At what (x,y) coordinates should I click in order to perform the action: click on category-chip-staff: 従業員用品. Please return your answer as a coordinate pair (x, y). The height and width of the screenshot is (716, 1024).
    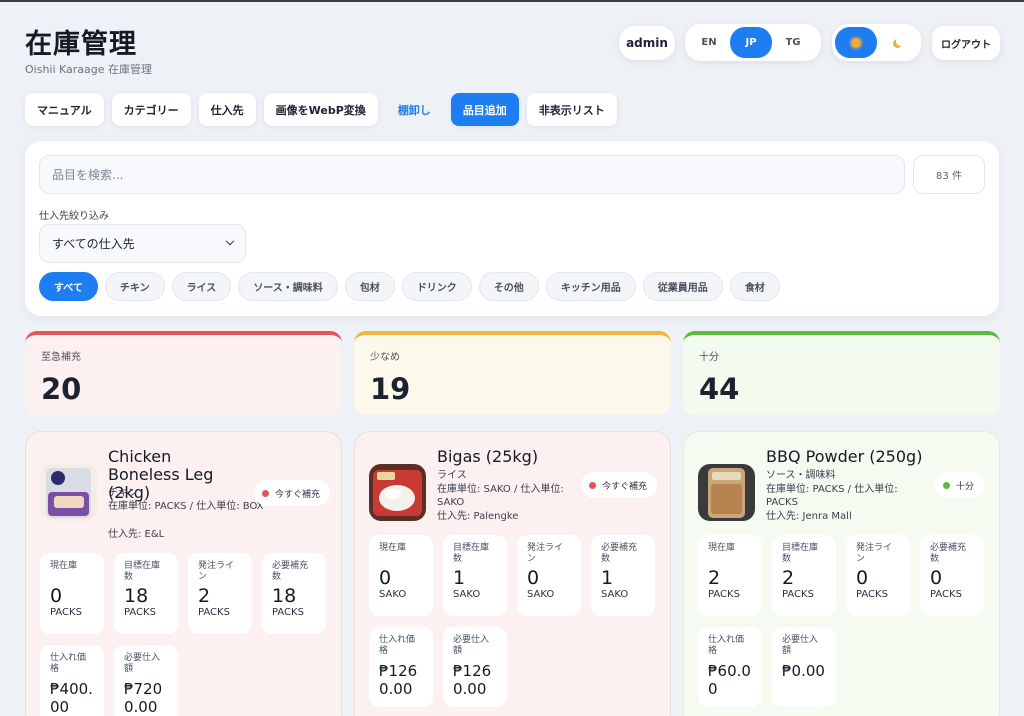
    Looking at the image, I should click on (682, 286).